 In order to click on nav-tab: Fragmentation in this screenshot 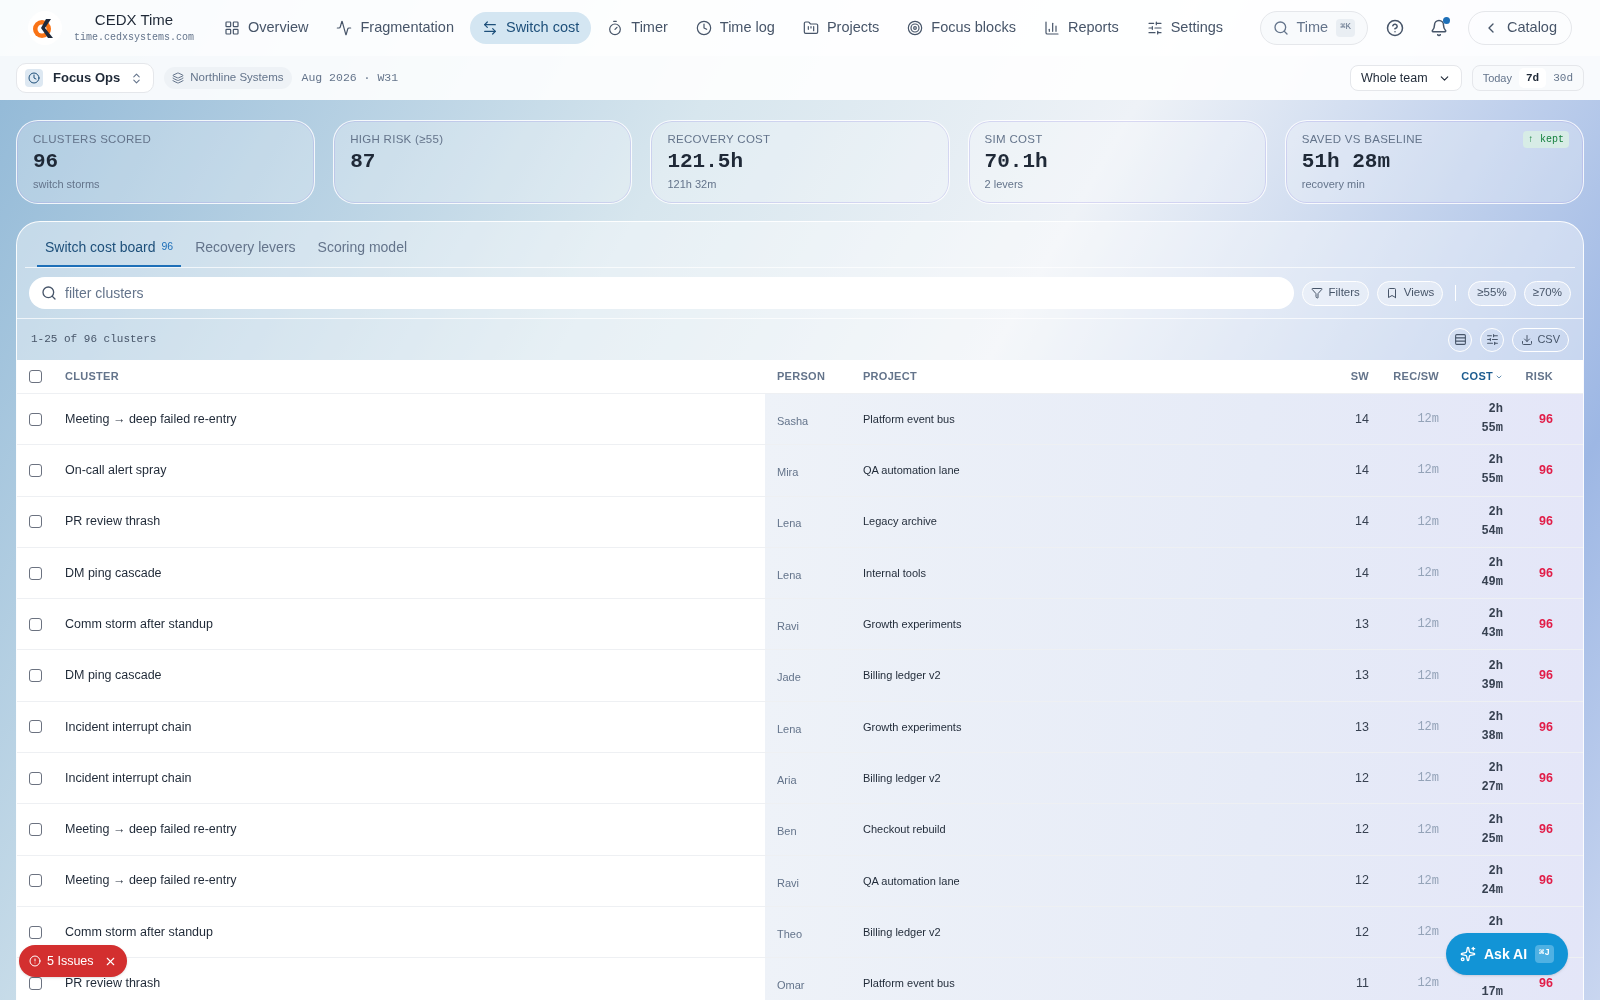, I will do `click(395, 28)`.